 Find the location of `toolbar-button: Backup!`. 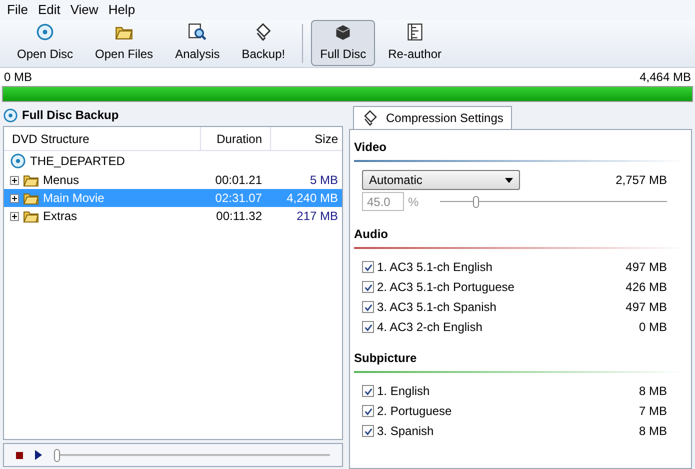

toolbar-button: Backup! is located at coordinates (263, 43).